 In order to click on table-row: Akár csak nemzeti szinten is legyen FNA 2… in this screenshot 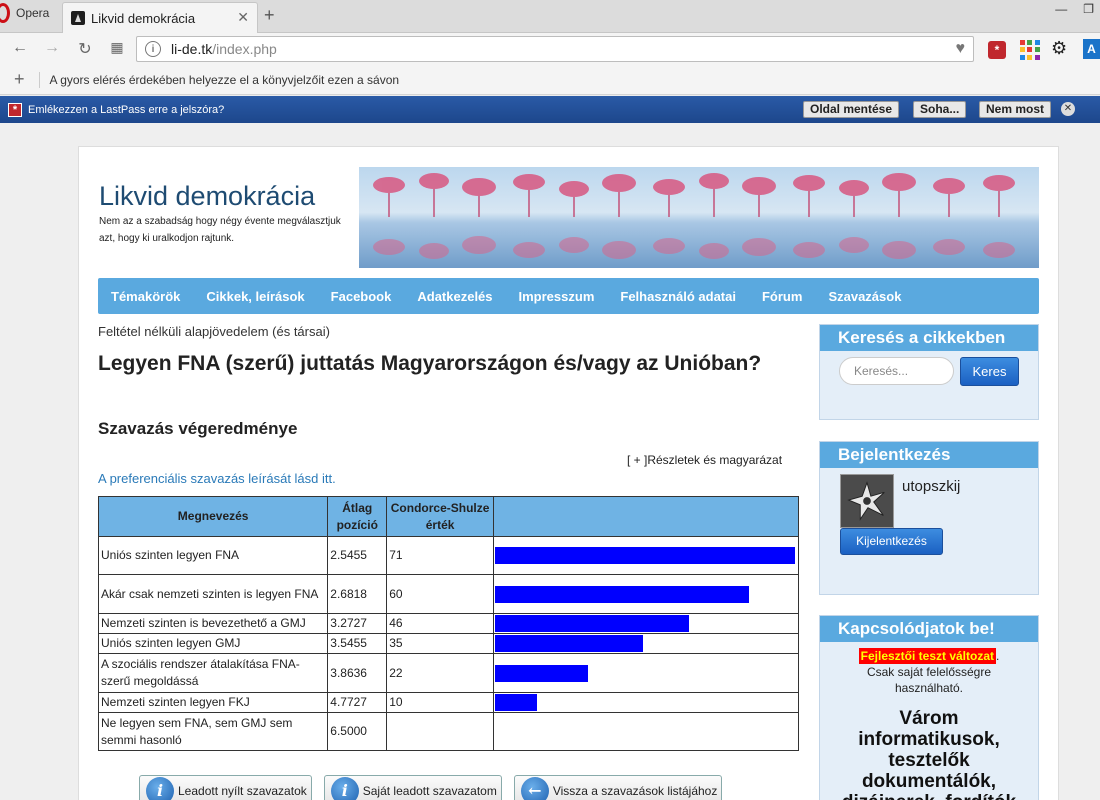, I will do `click(448, 594)`.